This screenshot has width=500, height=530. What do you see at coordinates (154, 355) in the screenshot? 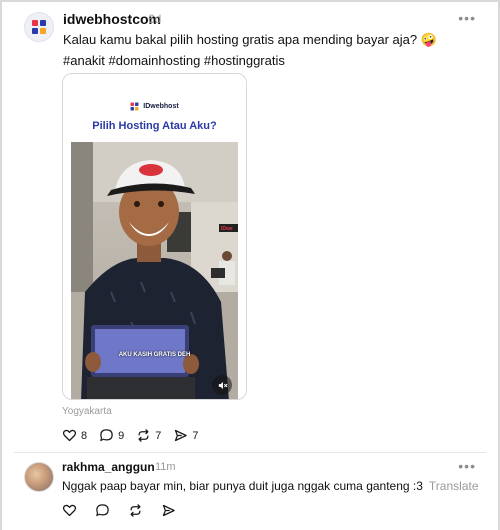
I see `video-caption: AKU KASIH GRATIS DEH` at bounding box center [154, 355].